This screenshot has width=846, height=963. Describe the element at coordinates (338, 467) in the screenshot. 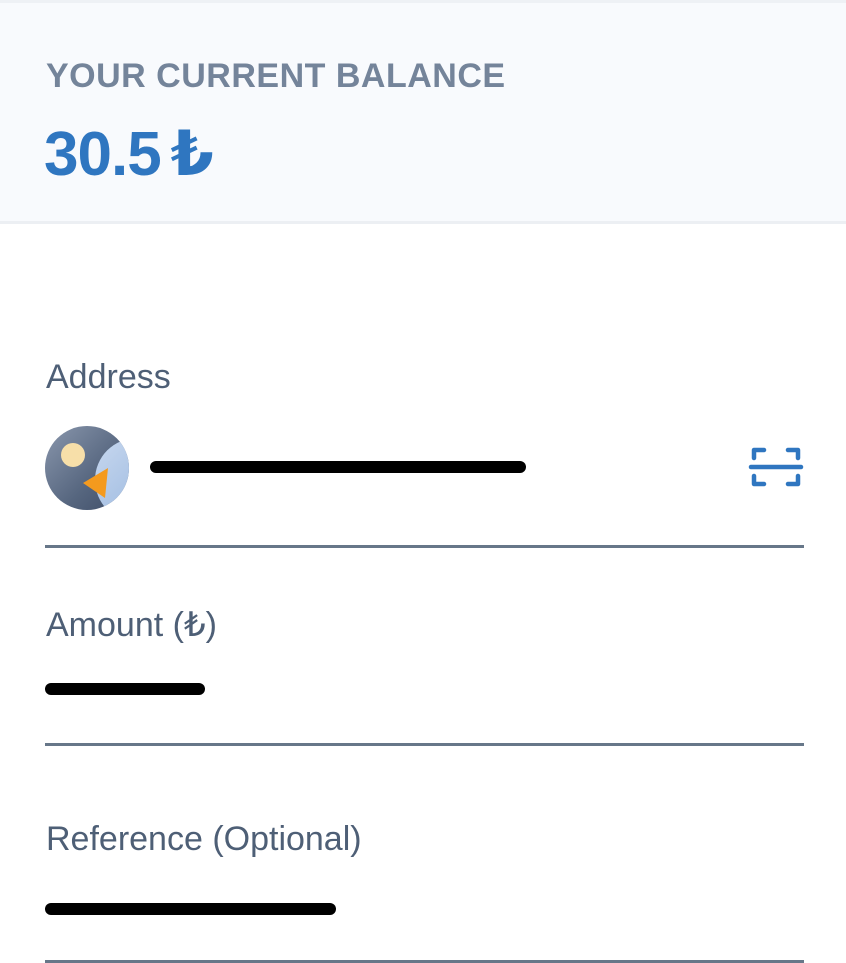

I see `address-value-redacted` at that location.